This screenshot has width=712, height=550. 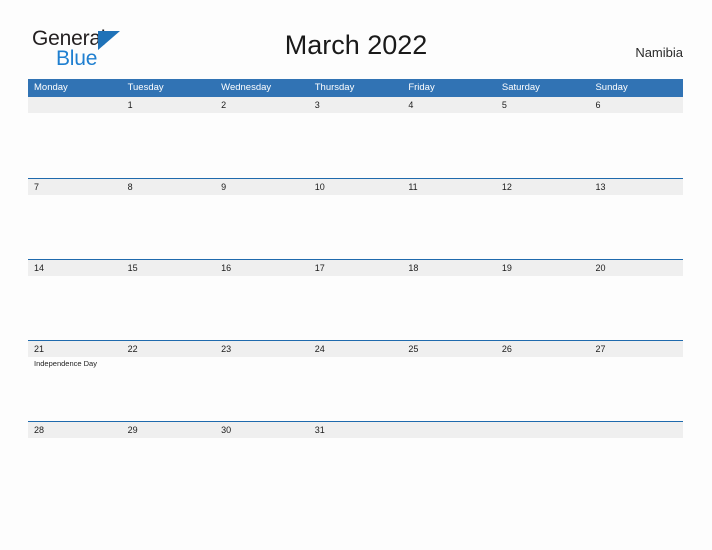 I want to click on day-cell: 3, so click(x=355, y=137).